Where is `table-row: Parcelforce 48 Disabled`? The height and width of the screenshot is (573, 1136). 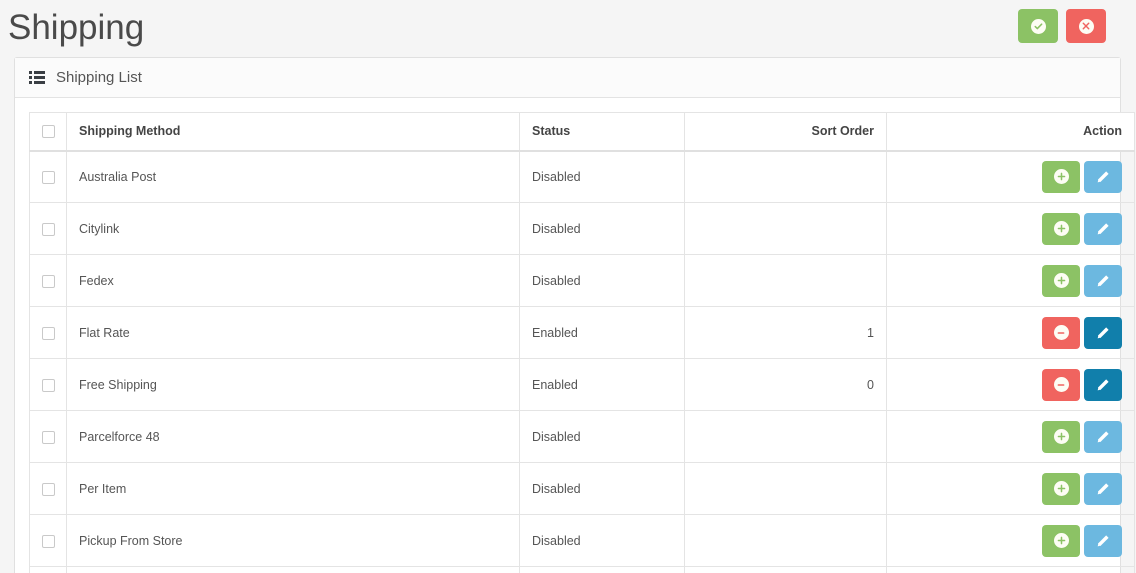
table-row: Parcelforce 48 Disabled is located at coordinates (582, 436).